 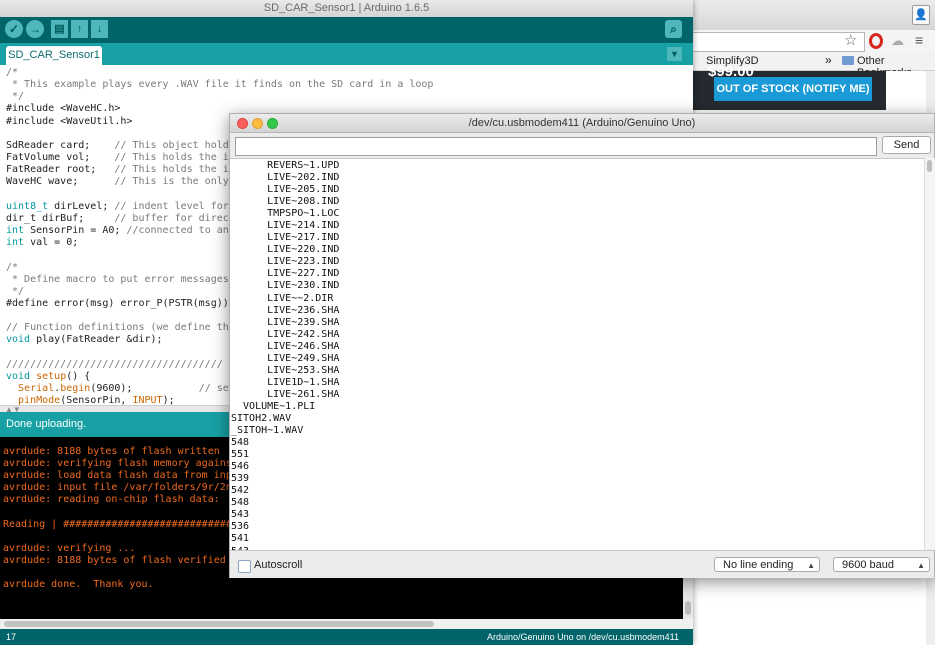 What do you see at coordinates (346, 30) in the screenshot?
I see `ide-toolbar: ✓ → ▤ ↑ ↓ ⌕` at bounding box center [346, 30].